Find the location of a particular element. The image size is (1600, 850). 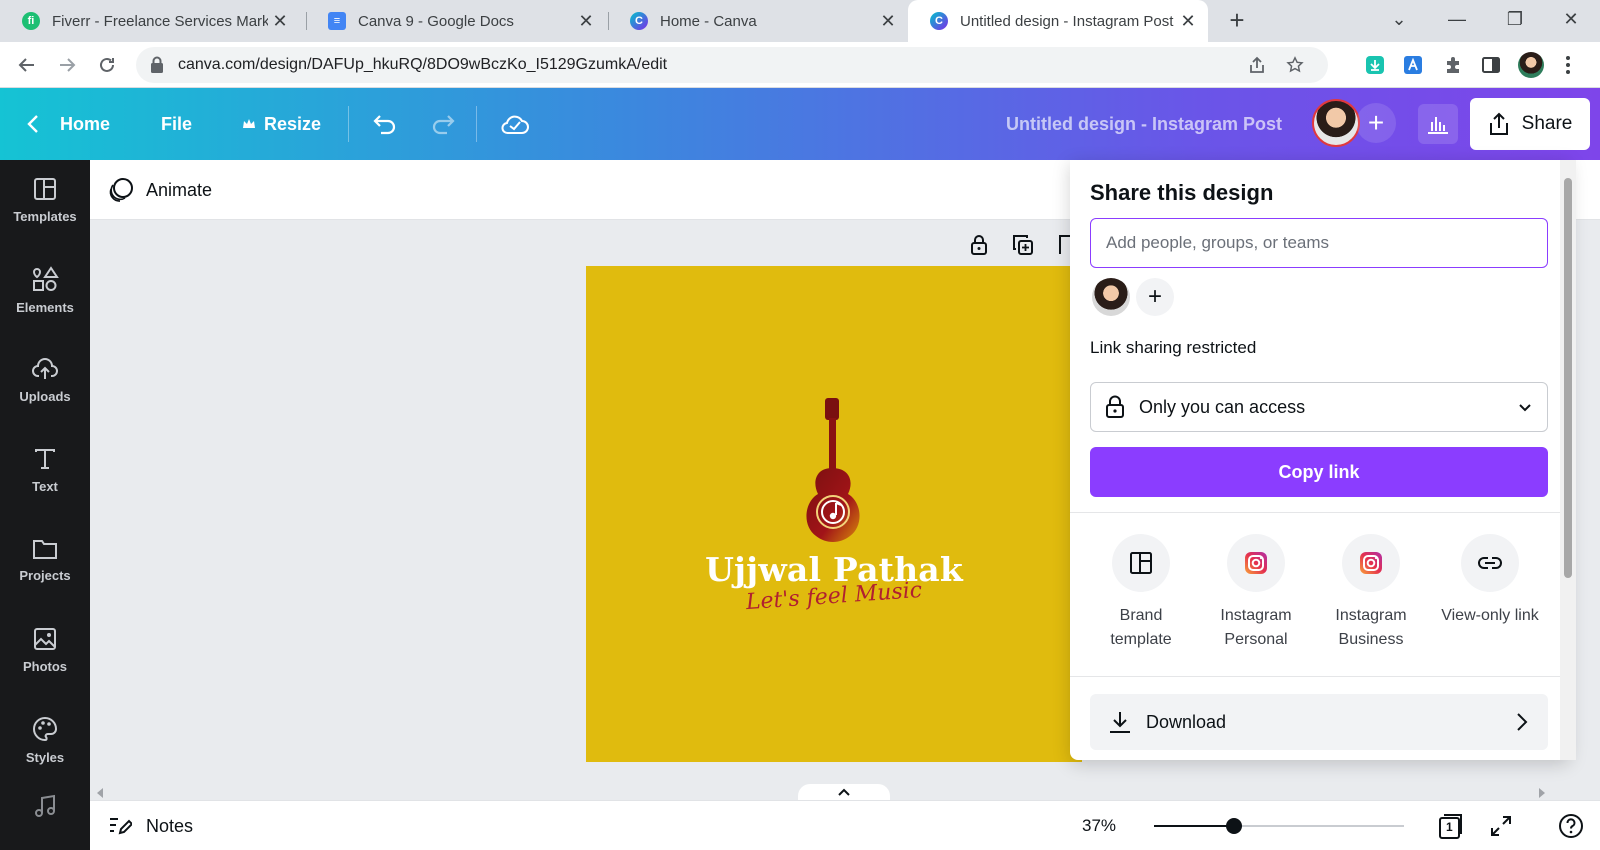

zoom-percentage: 37% is located at coordinates (1099, 825).